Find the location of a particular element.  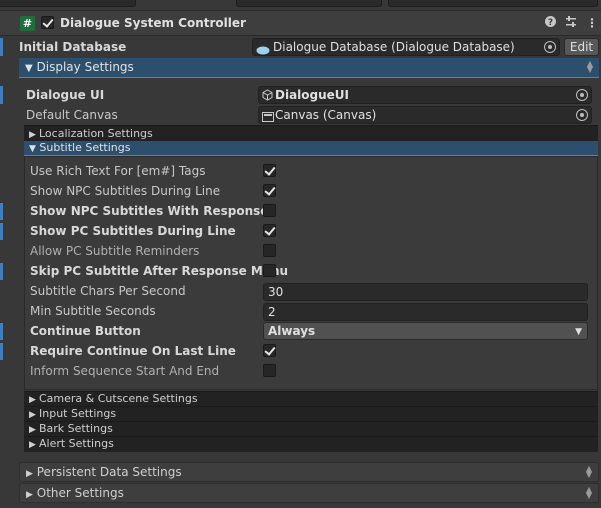

subtitle-settings-foldout: ▼ Subtitle Settings is located at coordinates (311, 148).